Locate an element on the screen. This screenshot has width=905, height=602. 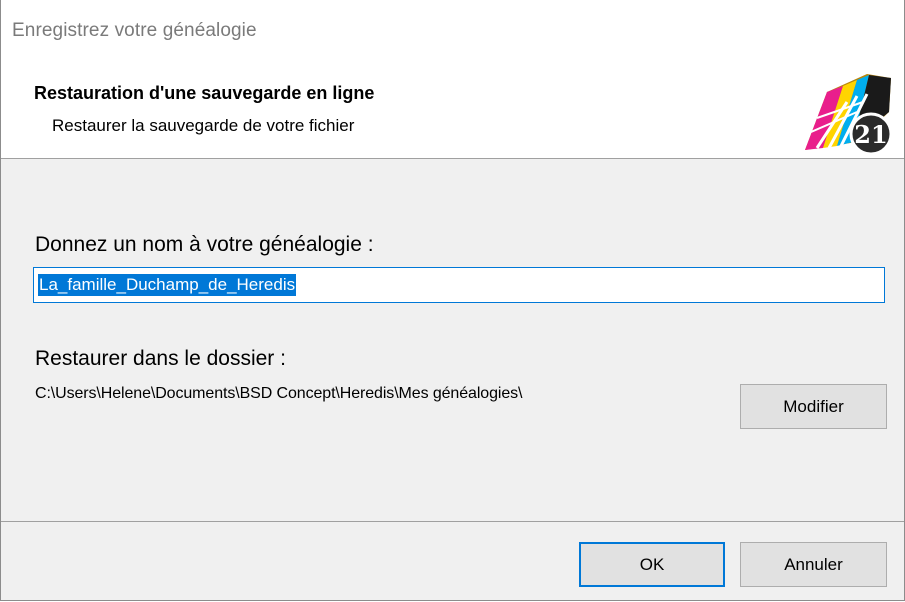
modify-folder-button: Modifier is located at coordinates (813, 406).